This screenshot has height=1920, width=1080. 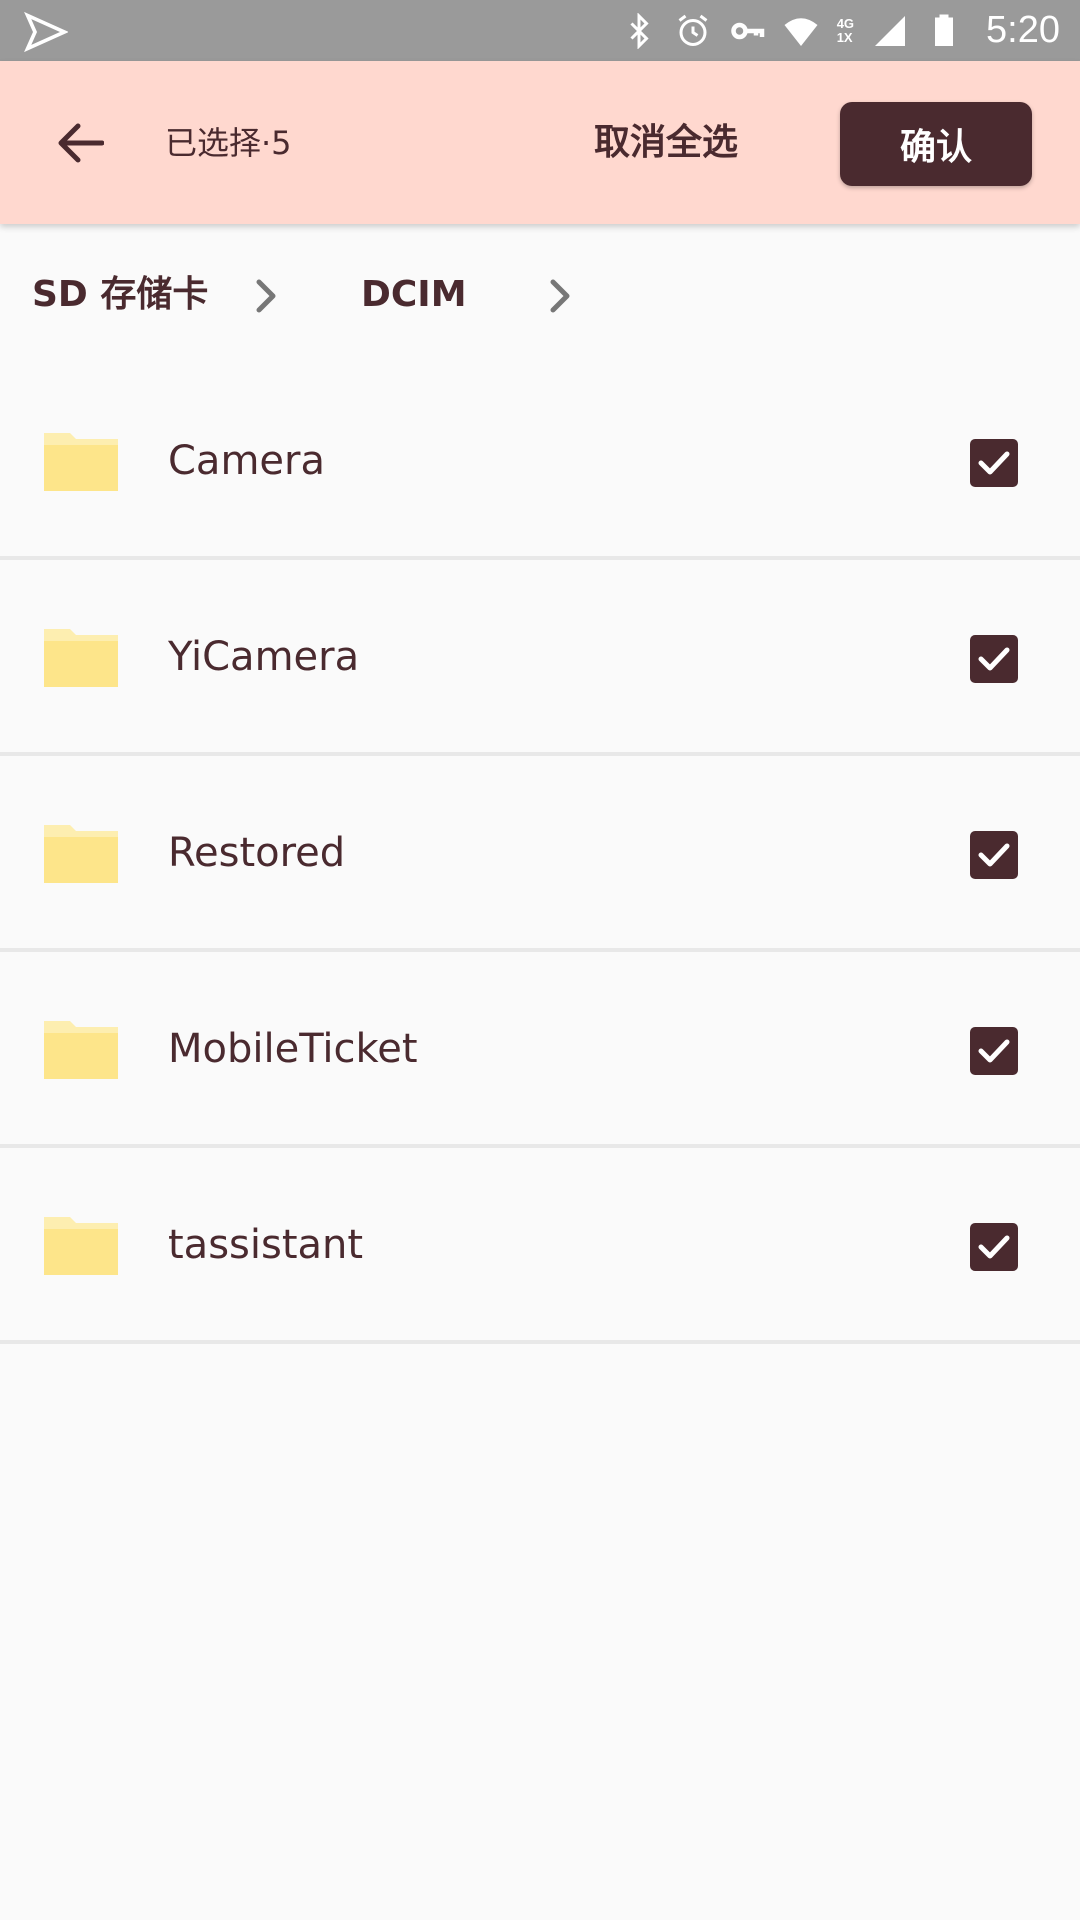 I want to click on folder-row-camera: Camera, so click(x=540, y=462).